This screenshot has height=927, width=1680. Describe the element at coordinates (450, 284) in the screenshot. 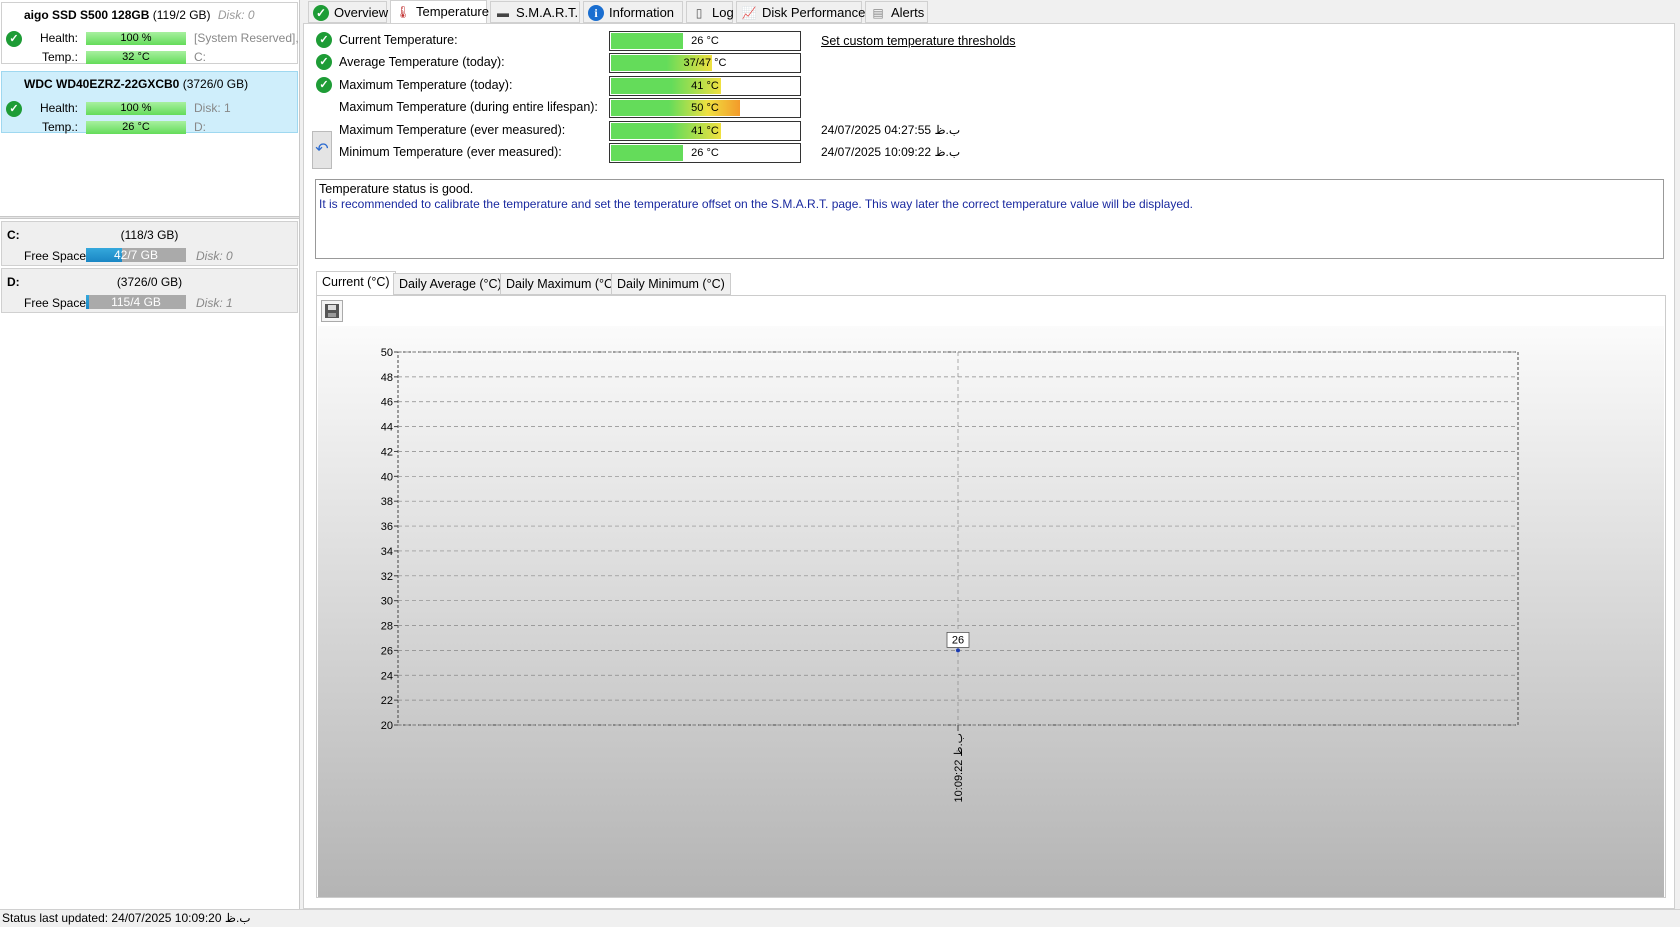

I see `chart-tab-daily-average: Daily Average (°C)` at that location.